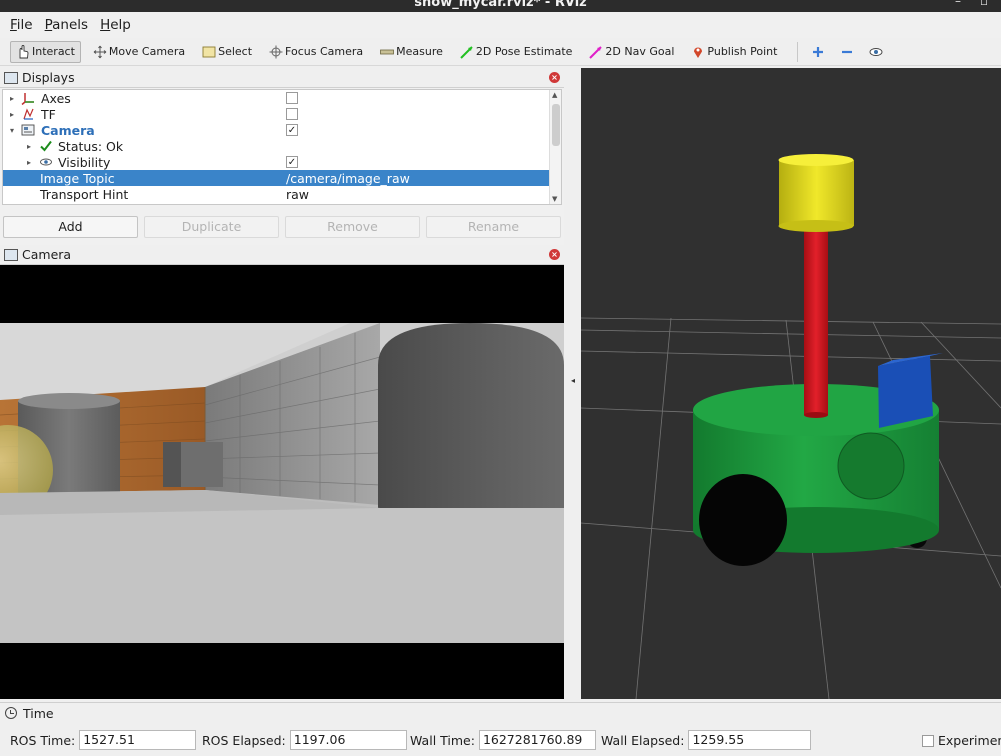  I want to click on map-pin-icon, so click(698, 52).